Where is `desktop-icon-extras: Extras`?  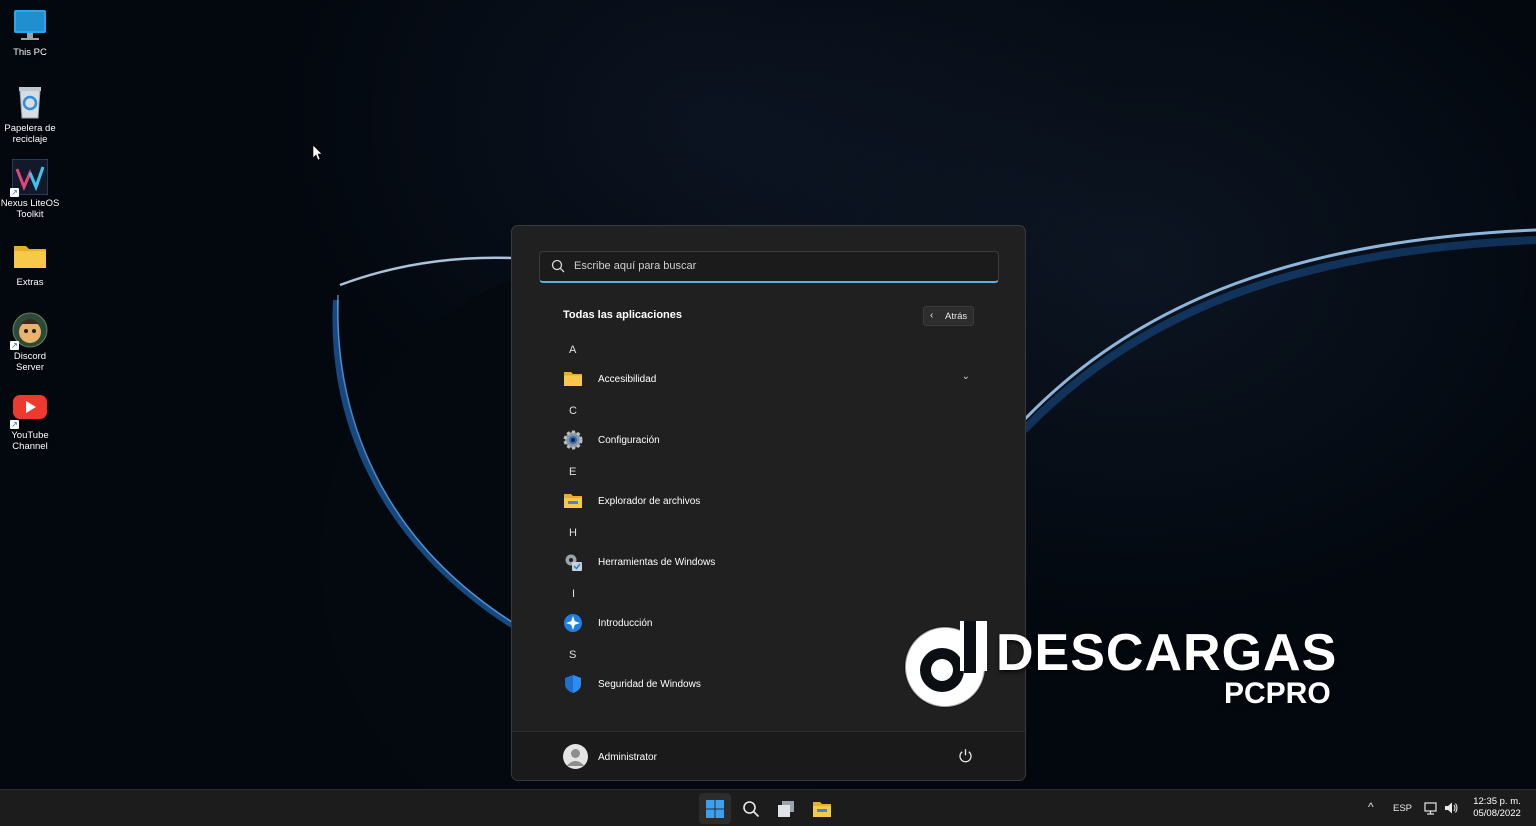
desktop-icon-extras: Extras is located at coordinates (30, 263).